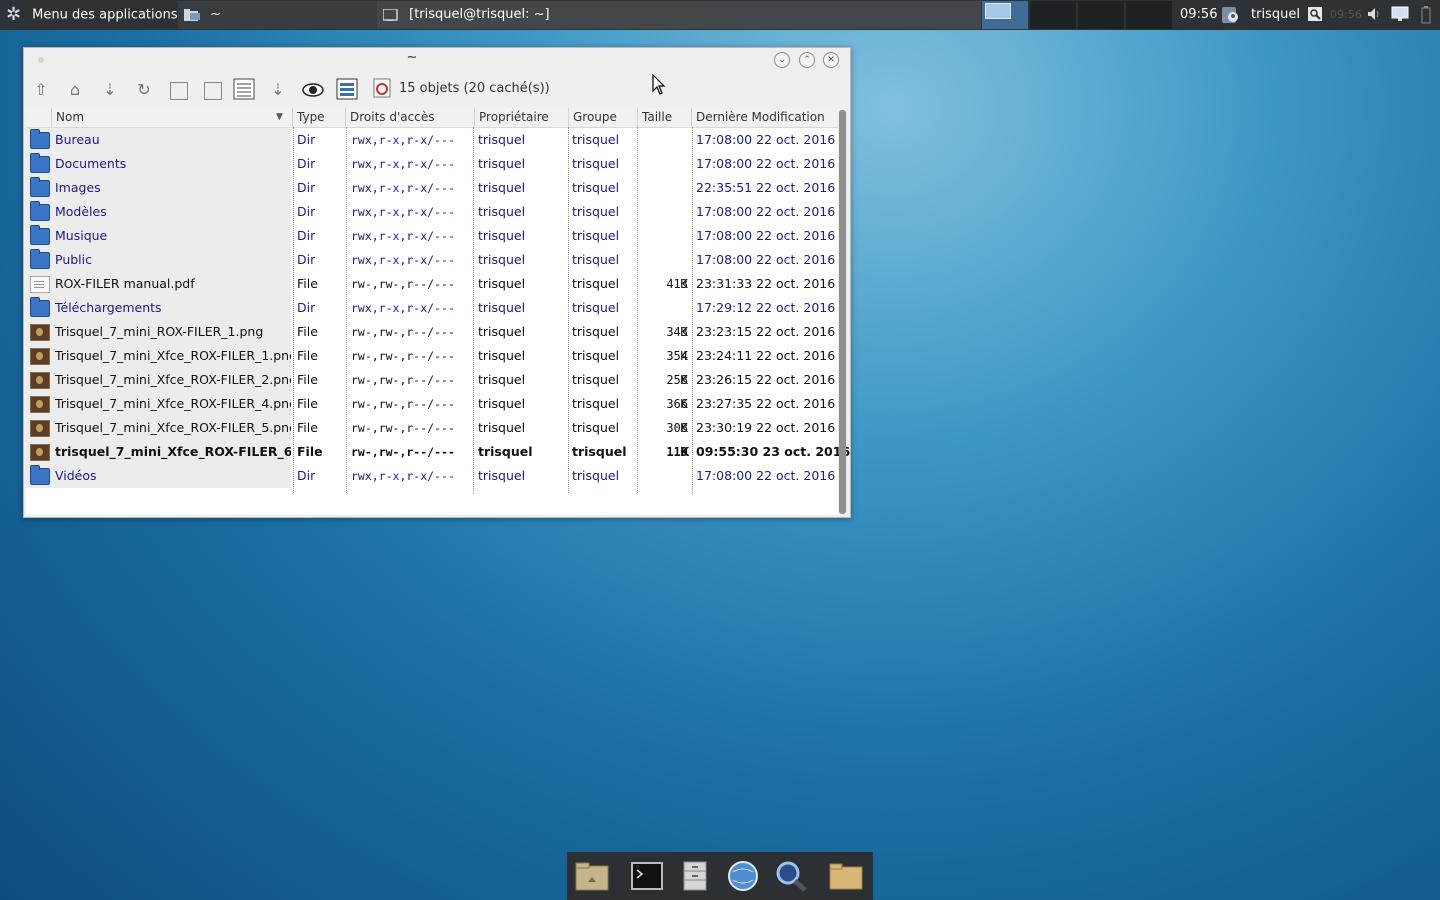 Image resolution: width=1440 pixels, height=900 pixels. I want to click on applications-menu-button: ✲ Menu des applications, so click(92, 15).